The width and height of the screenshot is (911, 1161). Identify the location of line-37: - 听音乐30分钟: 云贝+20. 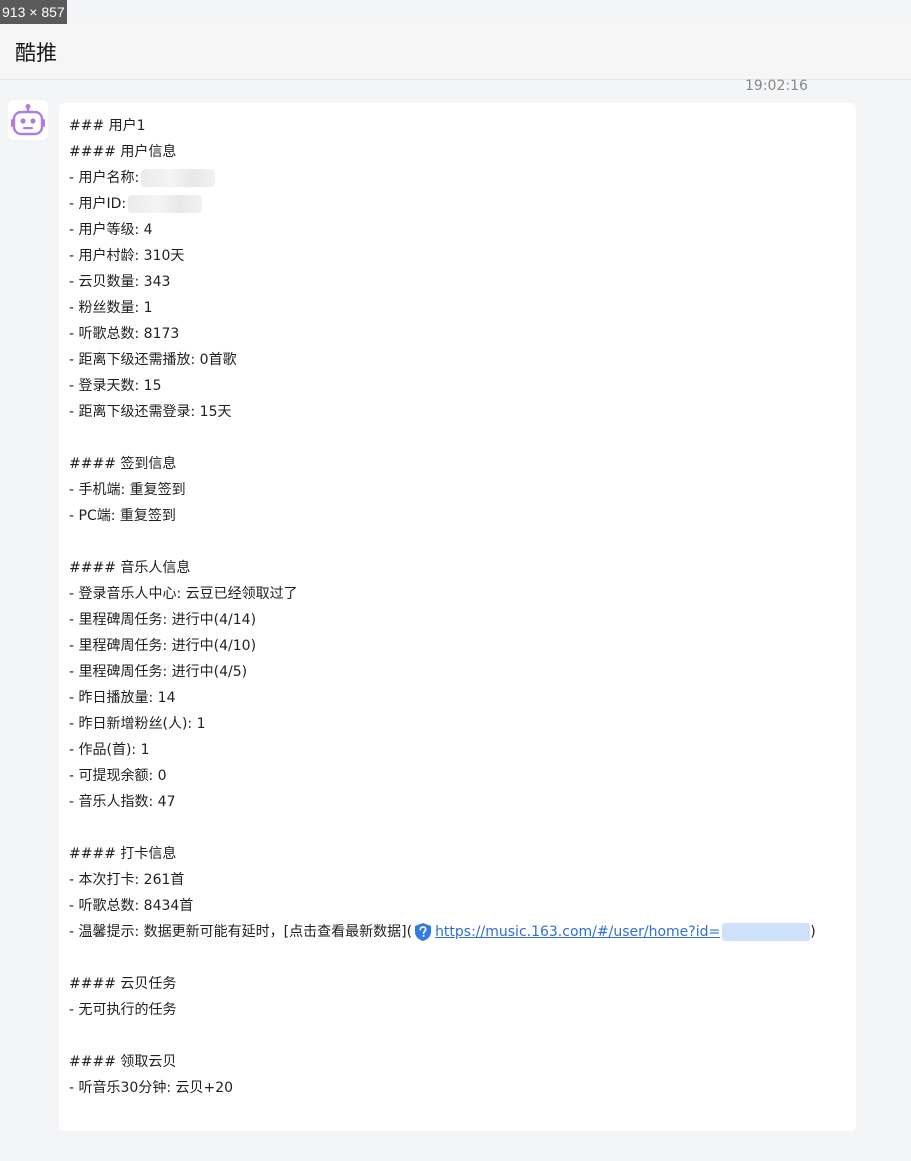
(151, 1088).